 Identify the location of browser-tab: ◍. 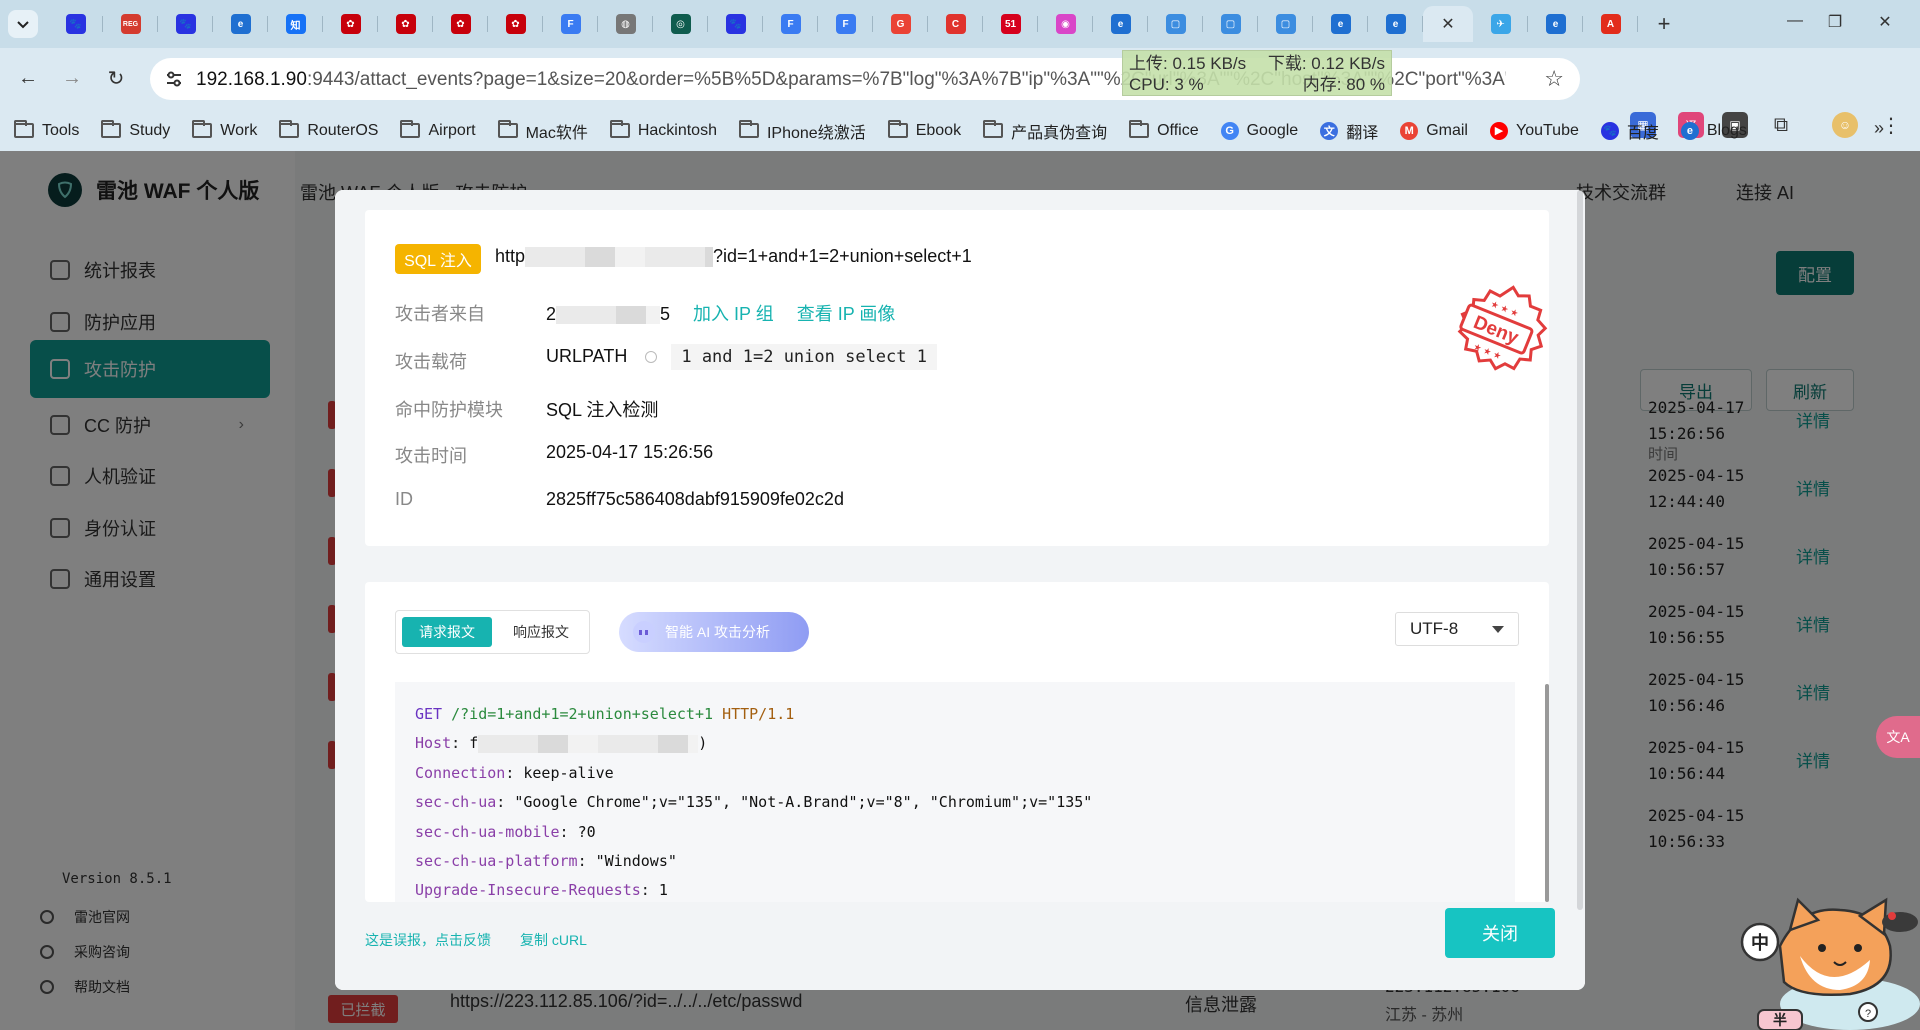
(625, 24).